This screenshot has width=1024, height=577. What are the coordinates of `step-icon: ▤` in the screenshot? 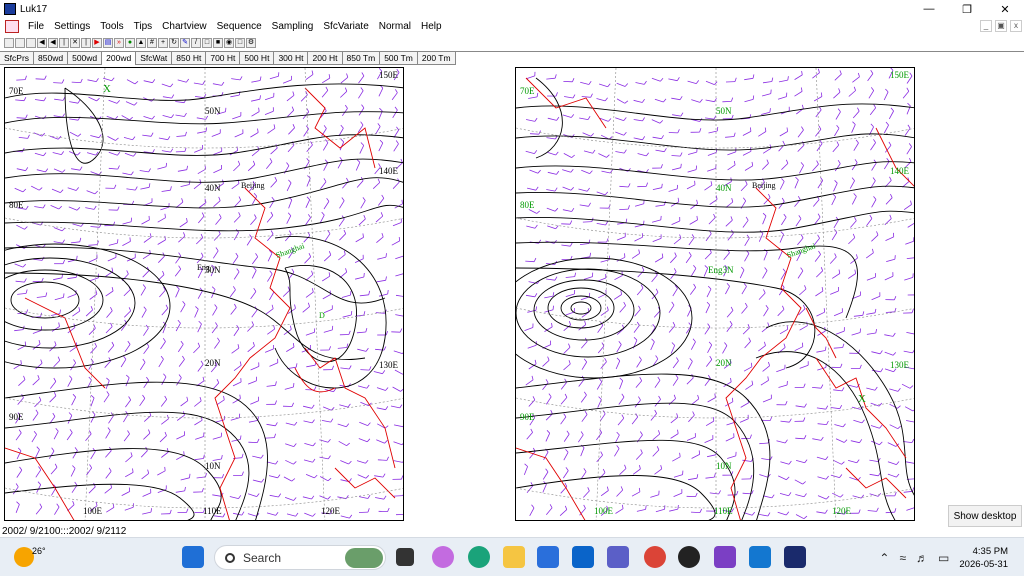 It's located at (108, 43).